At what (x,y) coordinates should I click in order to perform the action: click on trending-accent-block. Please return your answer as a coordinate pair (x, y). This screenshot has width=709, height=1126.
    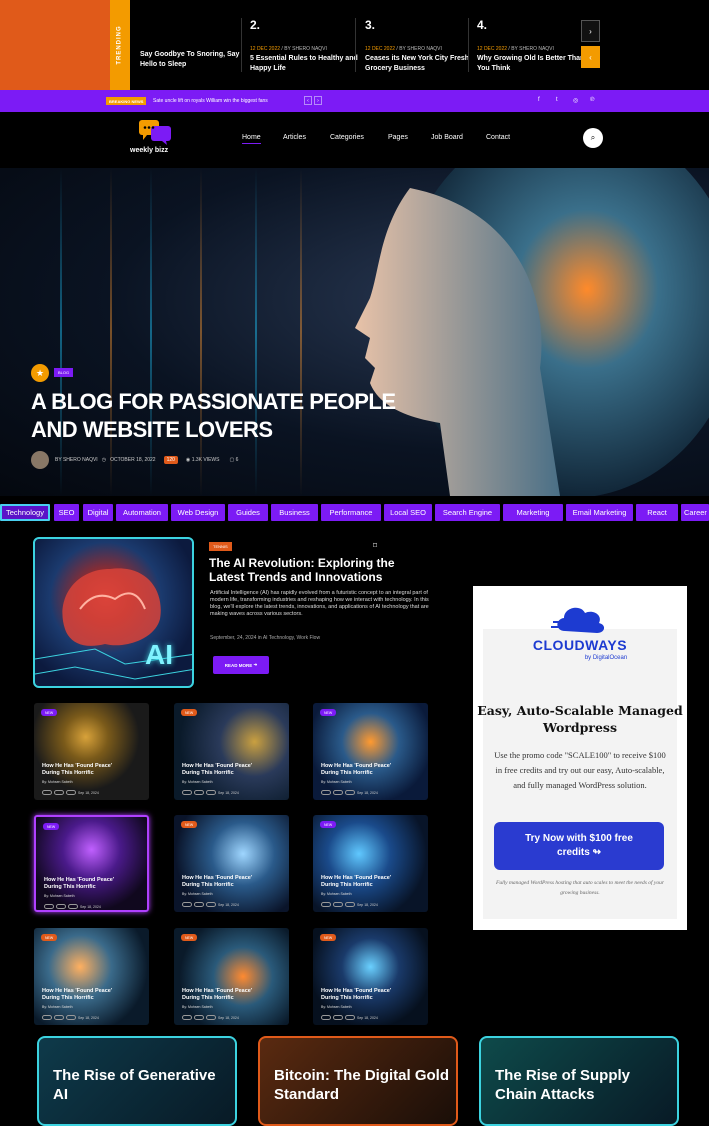
    Looking at the image, I should click on (55, 45).